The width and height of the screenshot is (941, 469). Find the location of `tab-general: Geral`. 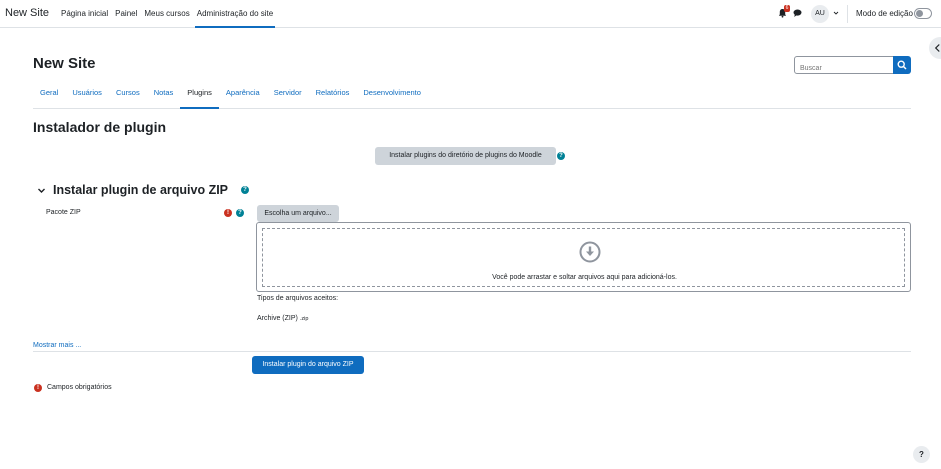

tab-general: Geral is located at coordinates (49, 95).